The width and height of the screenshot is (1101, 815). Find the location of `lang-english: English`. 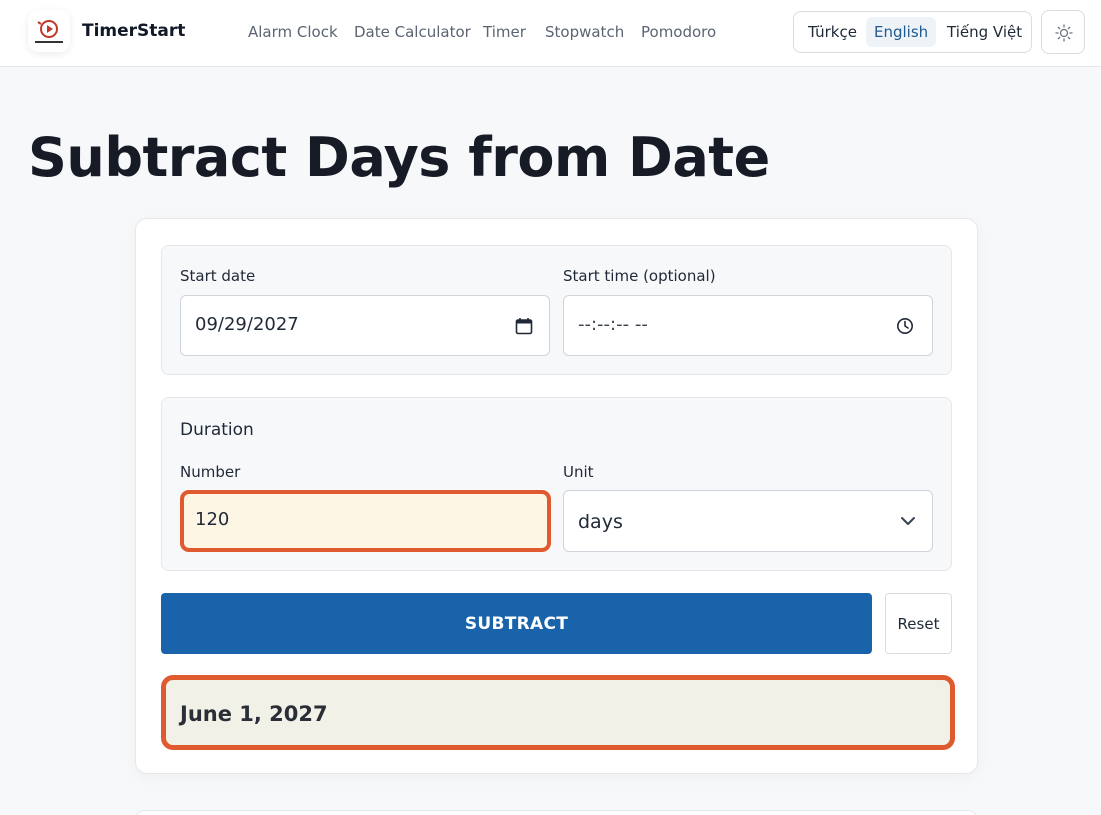

lang-english: English is located at coordinates (901, 32).